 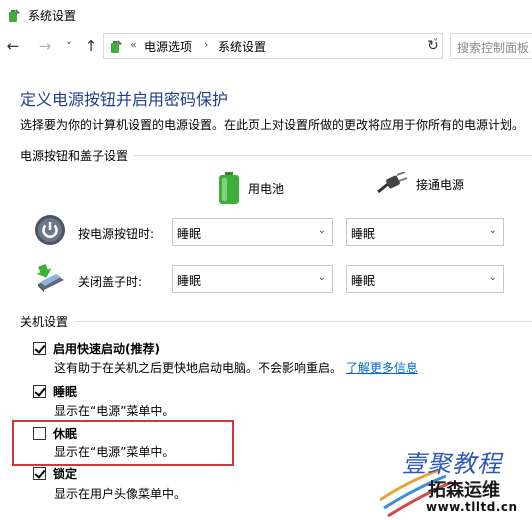 I want to click on battery-icon, so click(x=229, y=188).